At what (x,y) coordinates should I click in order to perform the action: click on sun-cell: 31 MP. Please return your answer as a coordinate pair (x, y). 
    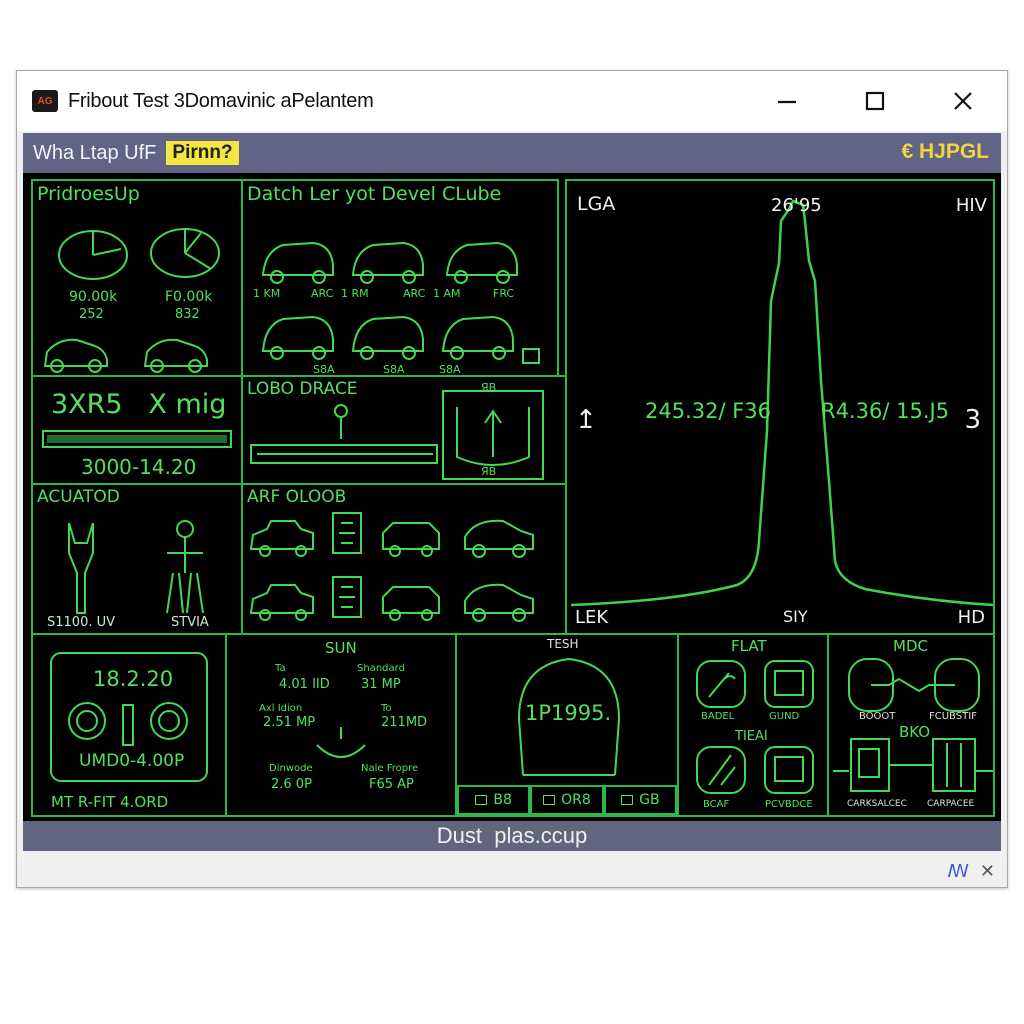
    Looking at the image, I should click on (381, 684).